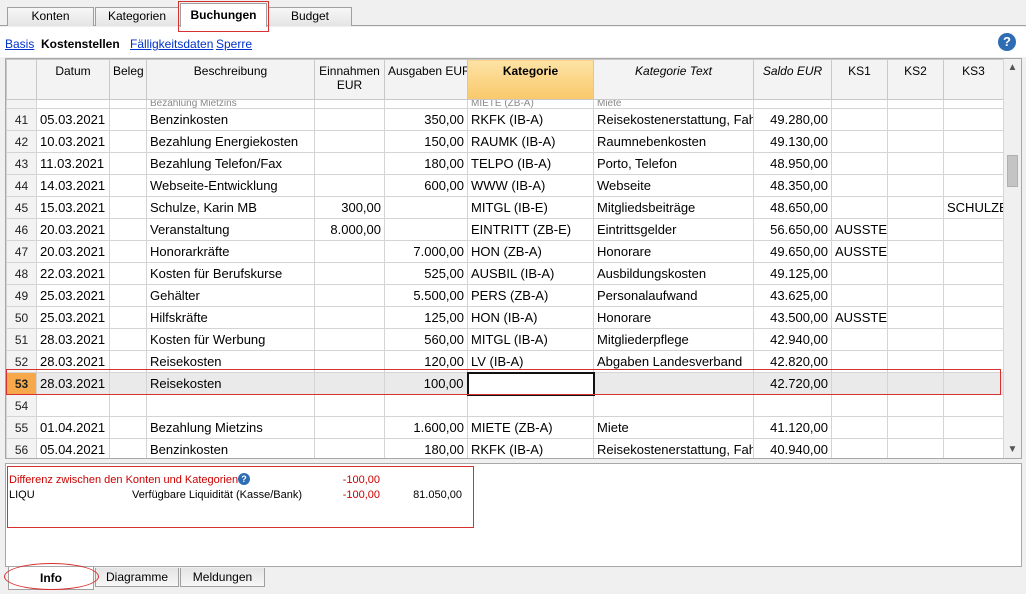 This screenshot has height=594, width=1026. I want to click on table-row: 54, so click(505, 405).